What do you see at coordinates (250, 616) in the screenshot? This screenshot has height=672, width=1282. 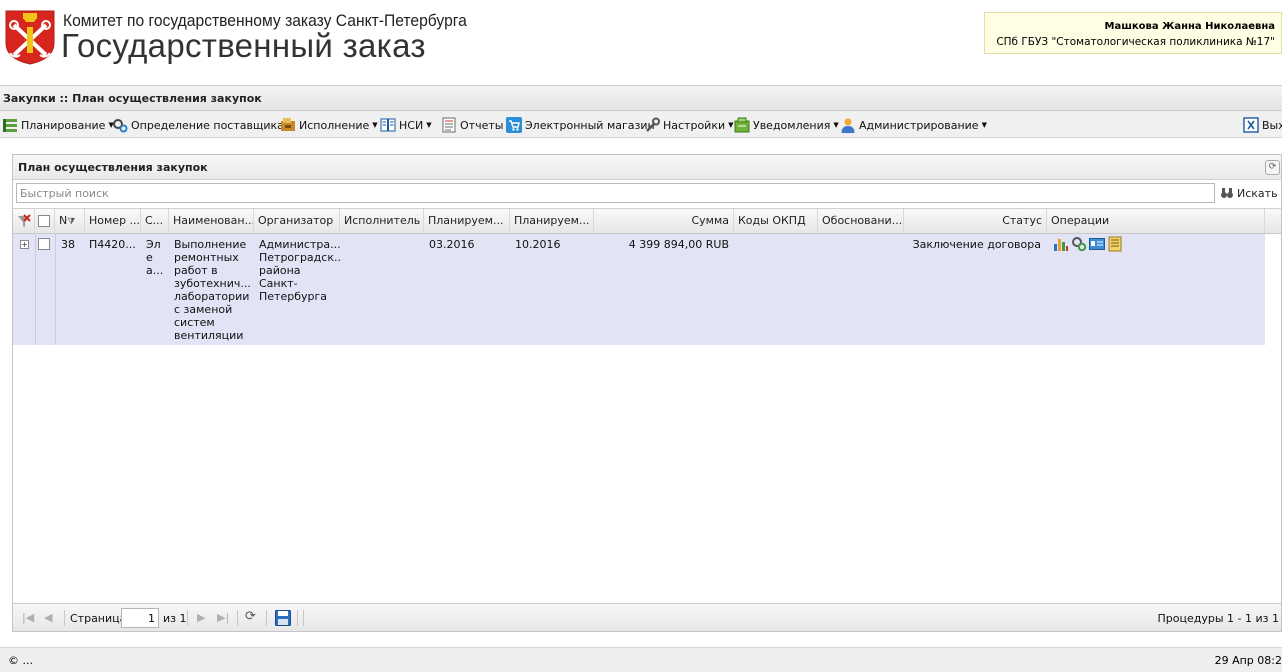 I see `refresh-icon: ⟳` at bounding box center [250, 616].